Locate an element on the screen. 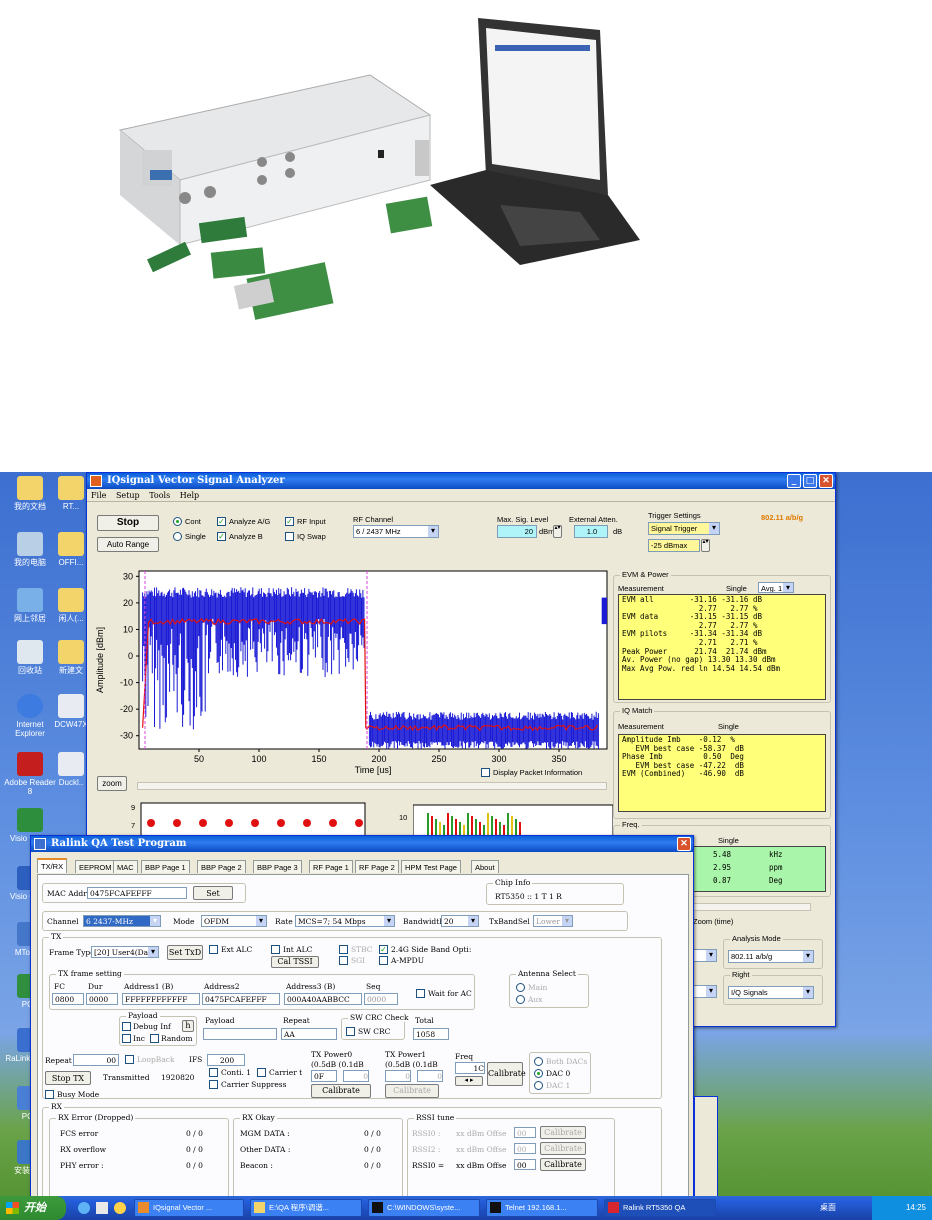  desktop-toolbar-label: 桌面 is located at coordinates (828, 1207).